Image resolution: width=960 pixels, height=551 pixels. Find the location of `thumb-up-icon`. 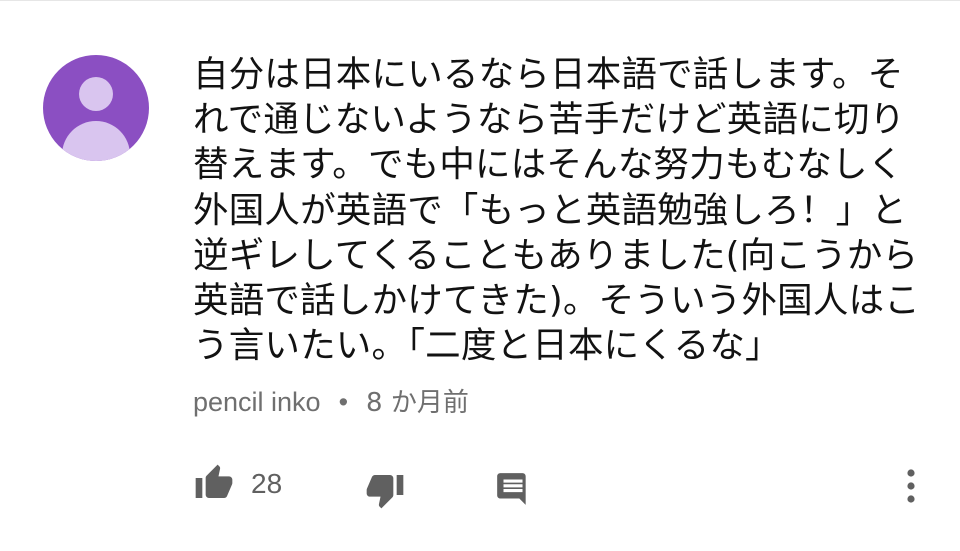

thumb-up-icon is located at coordinates (214, 481).